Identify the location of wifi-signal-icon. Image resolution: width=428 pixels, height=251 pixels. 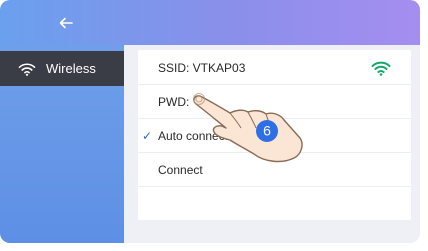
(381, 68).